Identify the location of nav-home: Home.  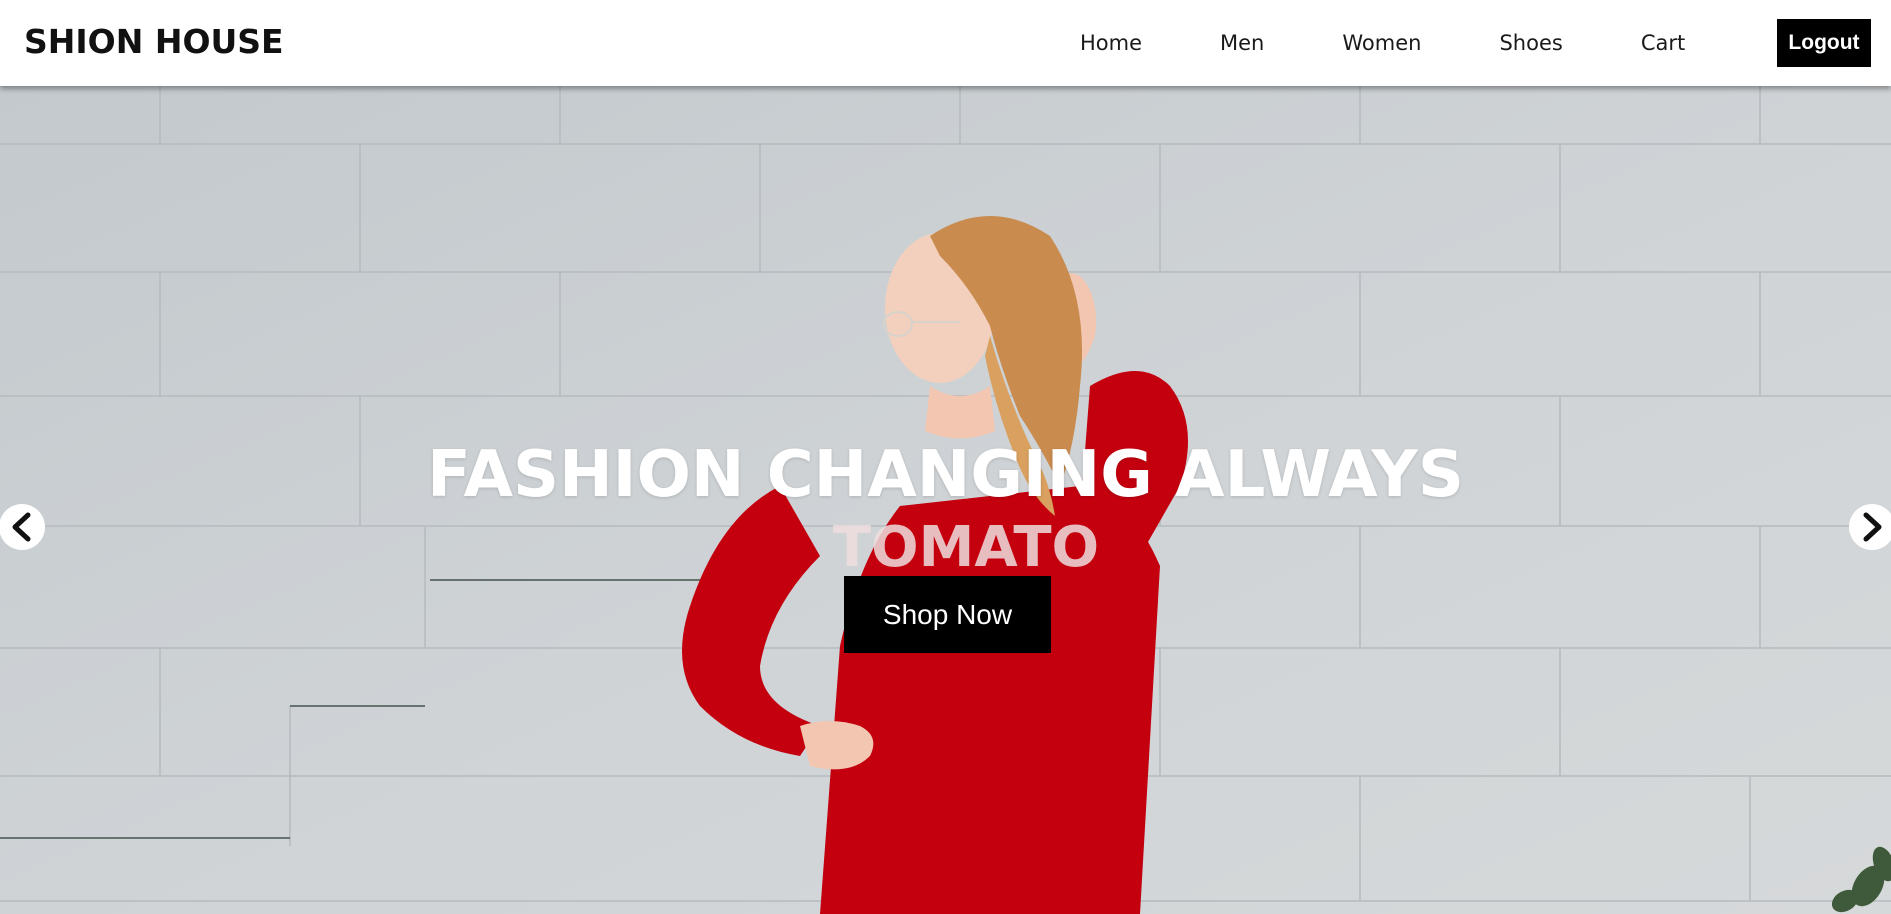
(1111, 43).